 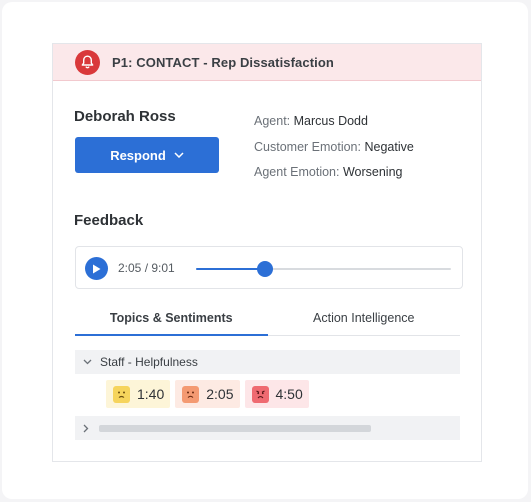 I want to click on agent-emotion-value: Worsening, so click(x=372, y=172).